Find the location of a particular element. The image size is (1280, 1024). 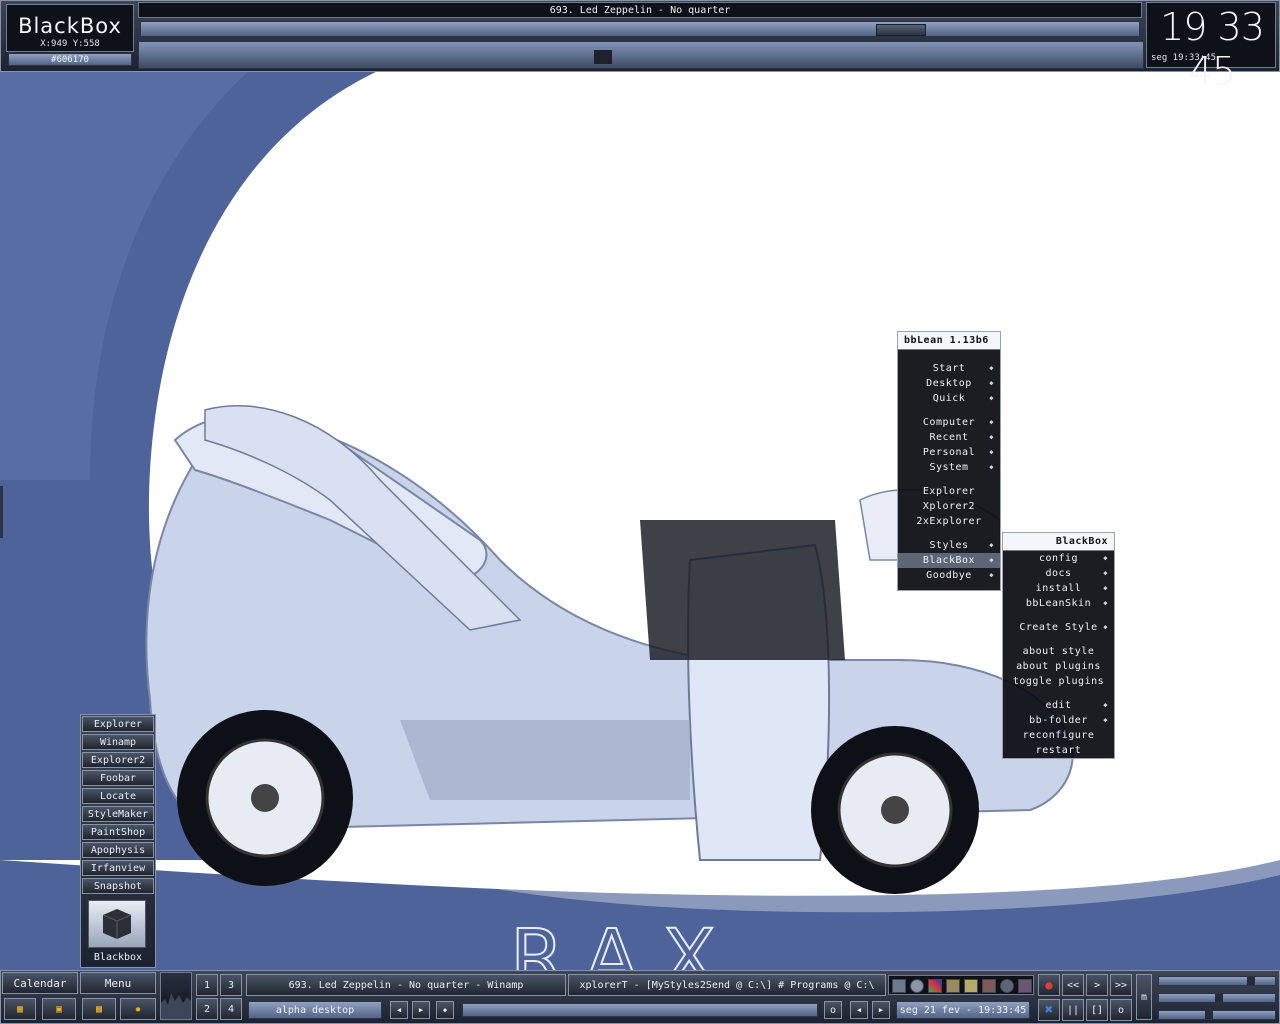

app-quick-icon-1: ▦ is located at coordinates (20, 1009).